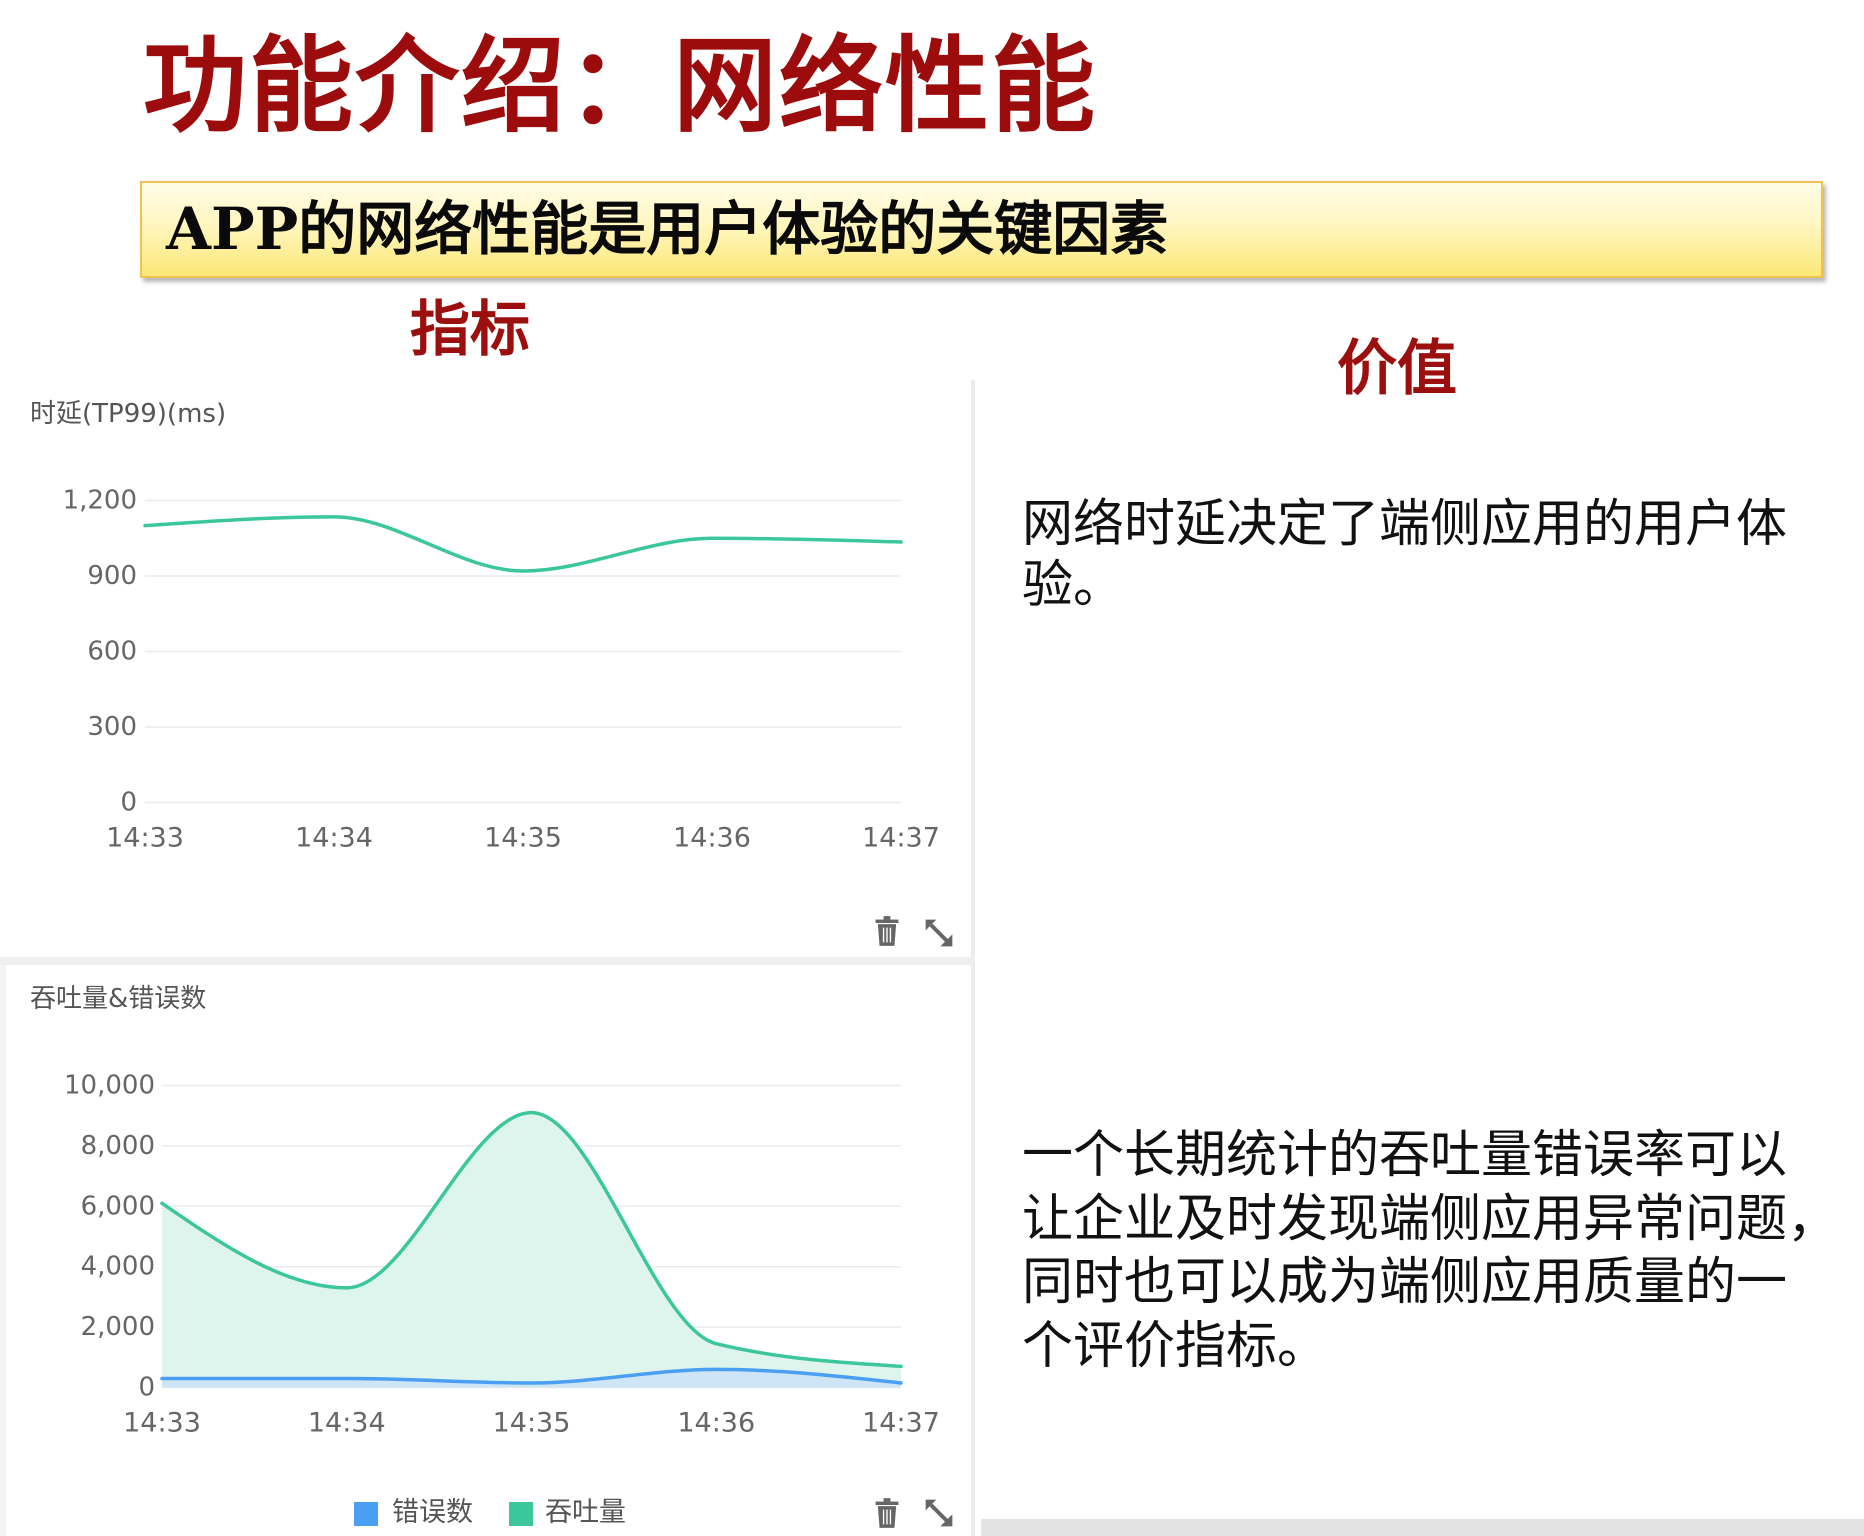 The width and height of the screenshot is (1864, 1536). What do you see at coordinates (1397, 369) in the screenshot?
I see `value-heading: 价值` at bounding box center [1397, 369].